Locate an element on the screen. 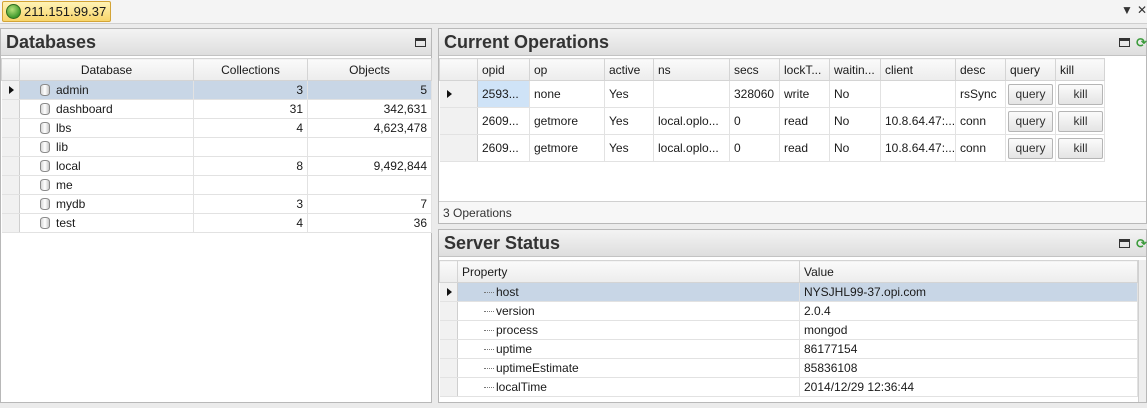 Image resolution: width=1147 pixels, height=408 pixels. server-status-row: uptime 86177154 is located at coordinates (788, 349).